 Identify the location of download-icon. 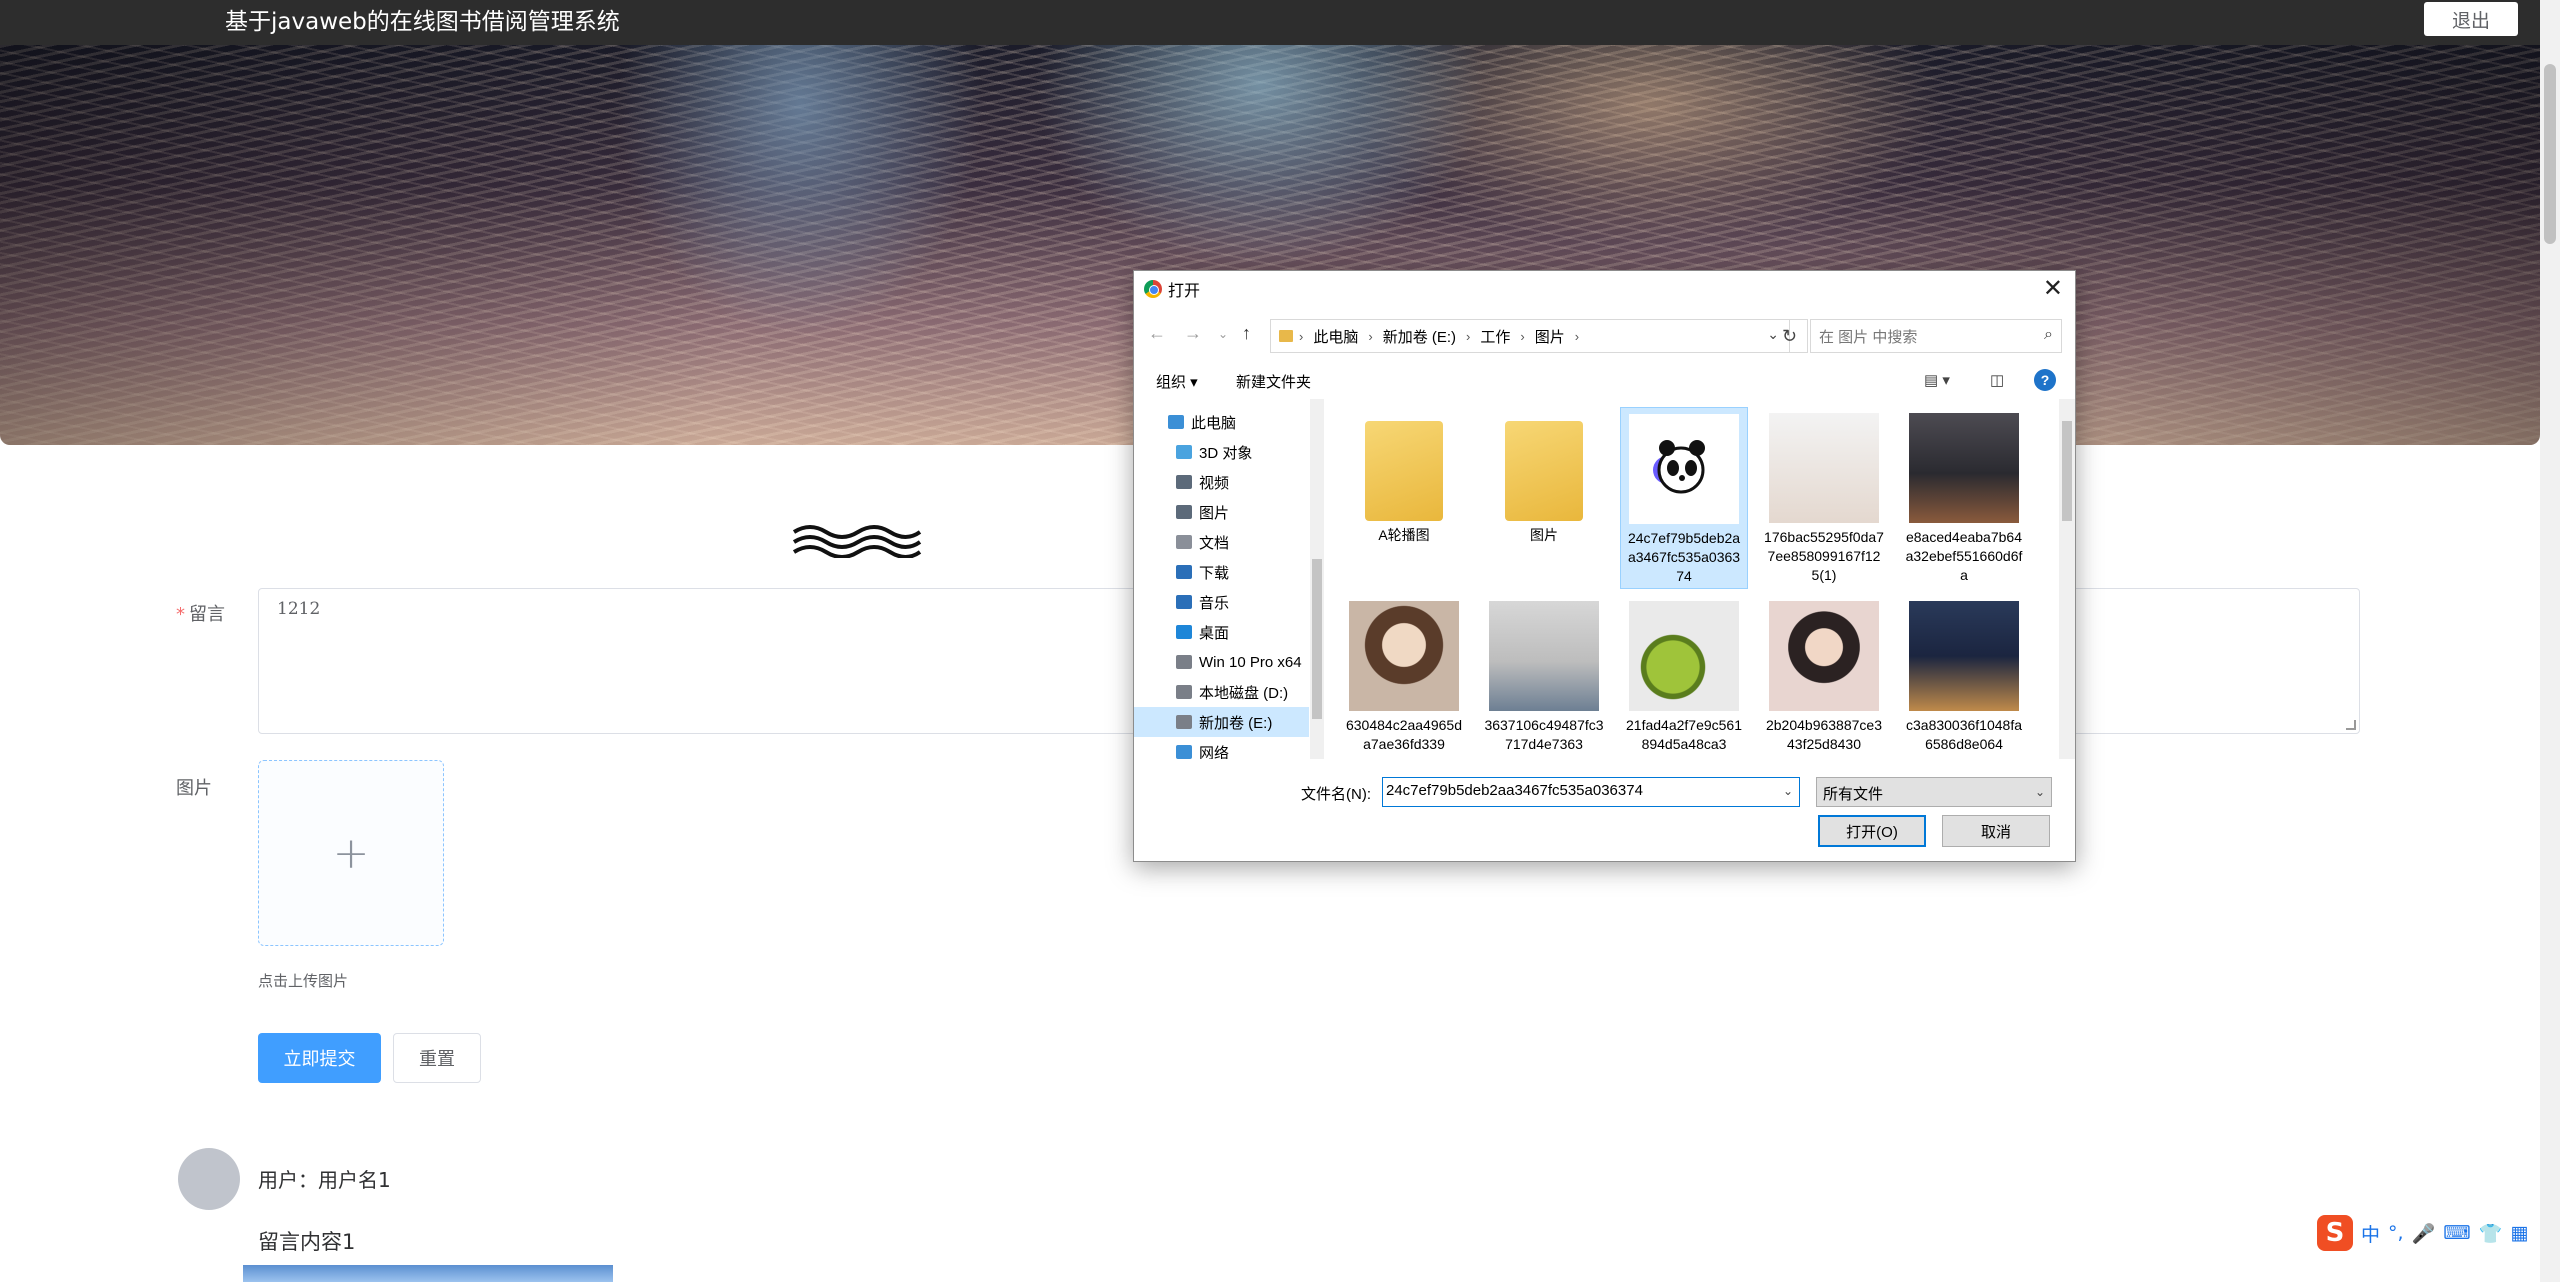
(1184, 572).